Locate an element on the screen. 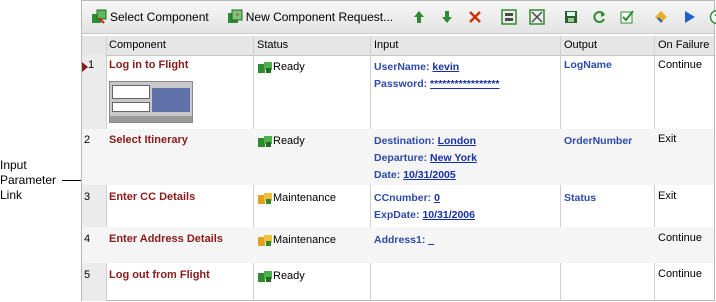 This screenshot has width=716, height=302. input-parameters: Address1: _ is located at coordinates (404, 240).